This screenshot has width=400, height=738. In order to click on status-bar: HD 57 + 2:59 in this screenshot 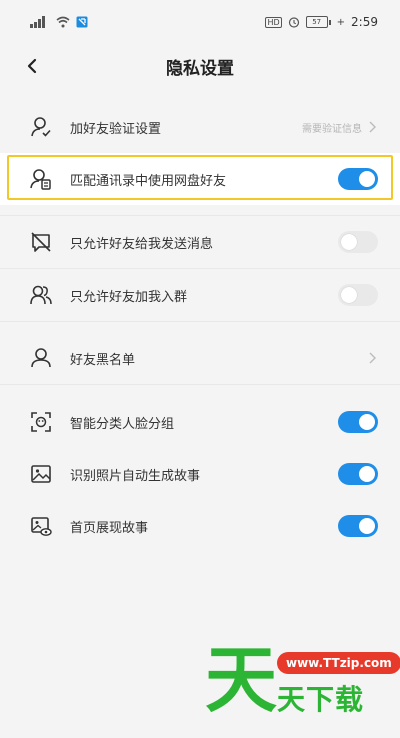, I will do `click(200, 22)`.